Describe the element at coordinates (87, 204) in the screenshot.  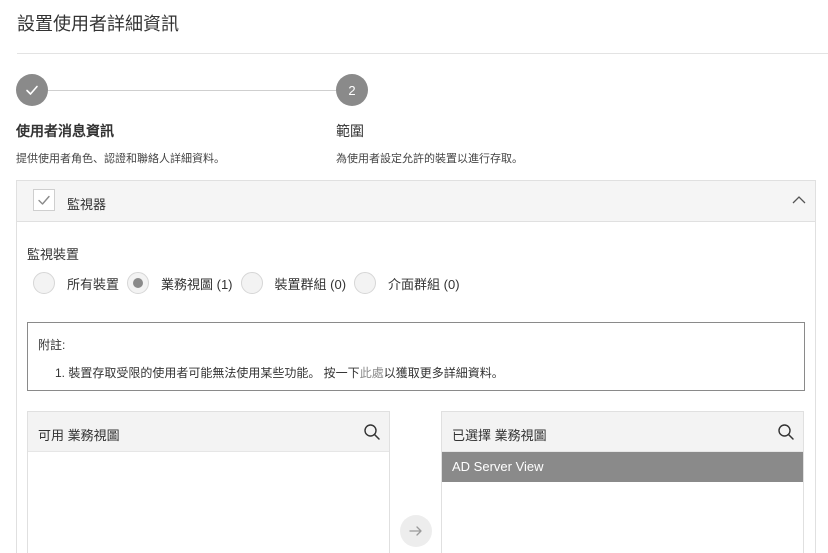
I see `monitor-panel-title: 監視器` at that location.